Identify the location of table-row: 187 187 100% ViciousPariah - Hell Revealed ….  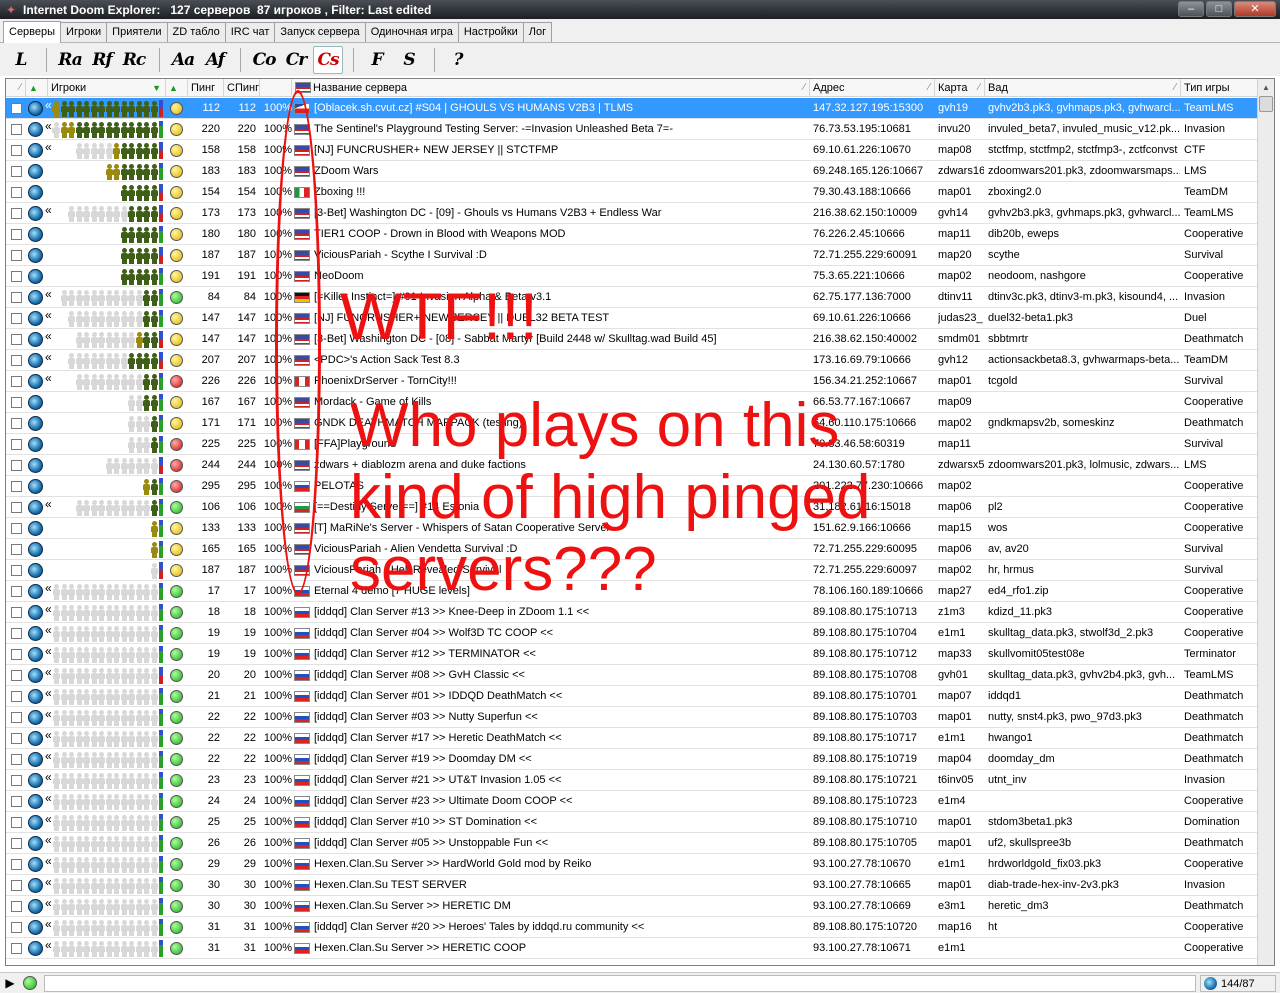
(632, 570).